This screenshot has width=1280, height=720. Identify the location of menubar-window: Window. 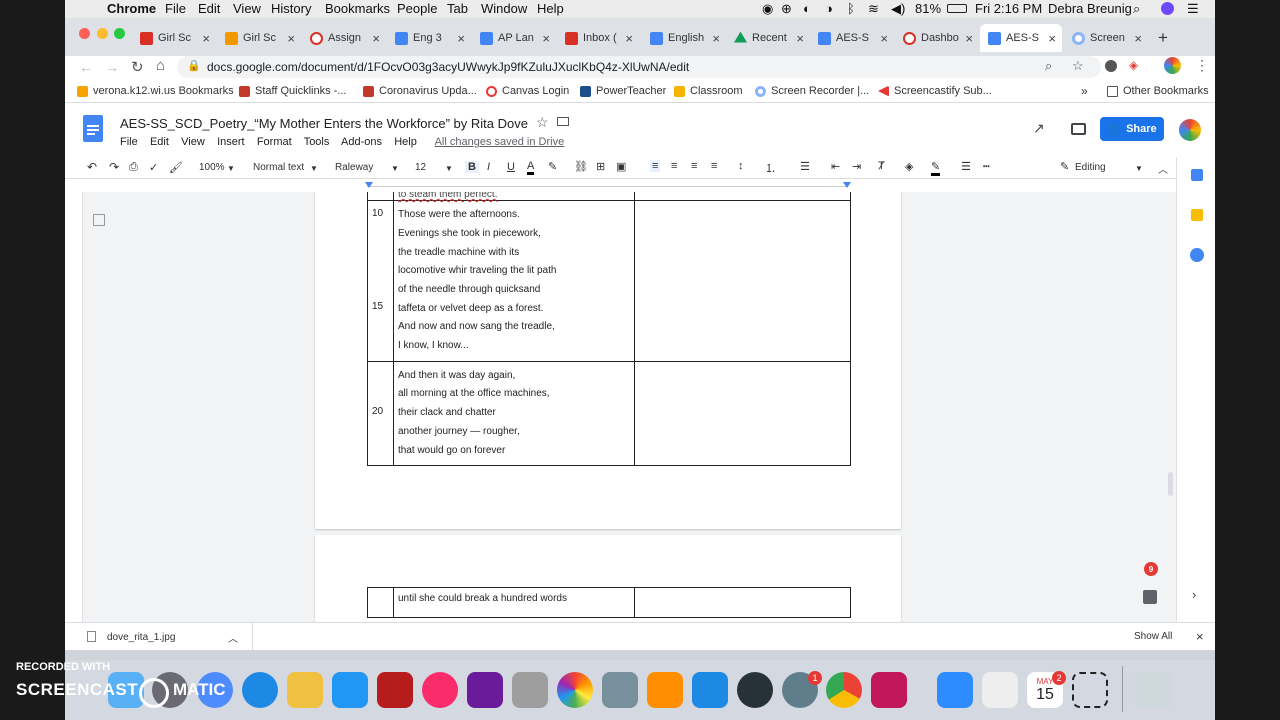
(504, 8).